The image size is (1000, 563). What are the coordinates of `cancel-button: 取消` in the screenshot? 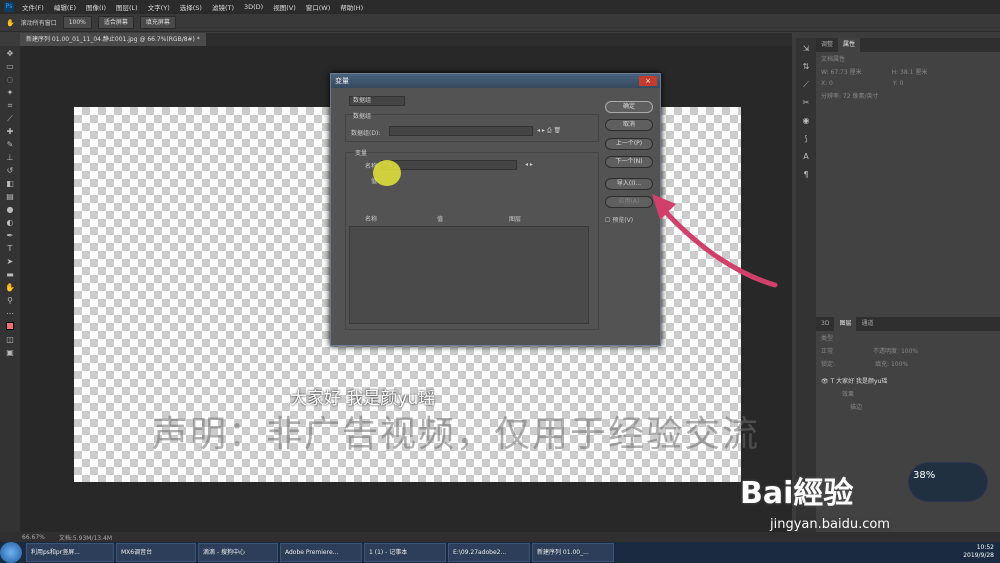 It's located at (629, 125).